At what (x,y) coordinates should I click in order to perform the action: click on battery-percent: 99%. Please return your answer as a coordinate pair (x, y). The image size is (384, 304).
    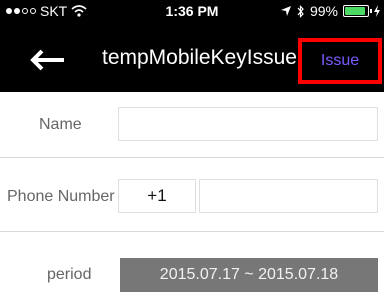
    Looking at the image, I should click on (323, 11).